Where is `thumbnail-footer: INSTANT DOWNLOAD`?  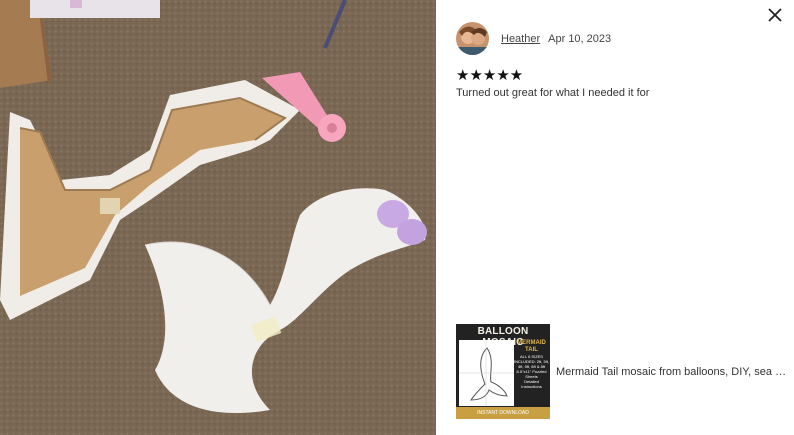 thumbnail-footer: INSTANT DOWNLOAD is located at coordinates (503, 413).